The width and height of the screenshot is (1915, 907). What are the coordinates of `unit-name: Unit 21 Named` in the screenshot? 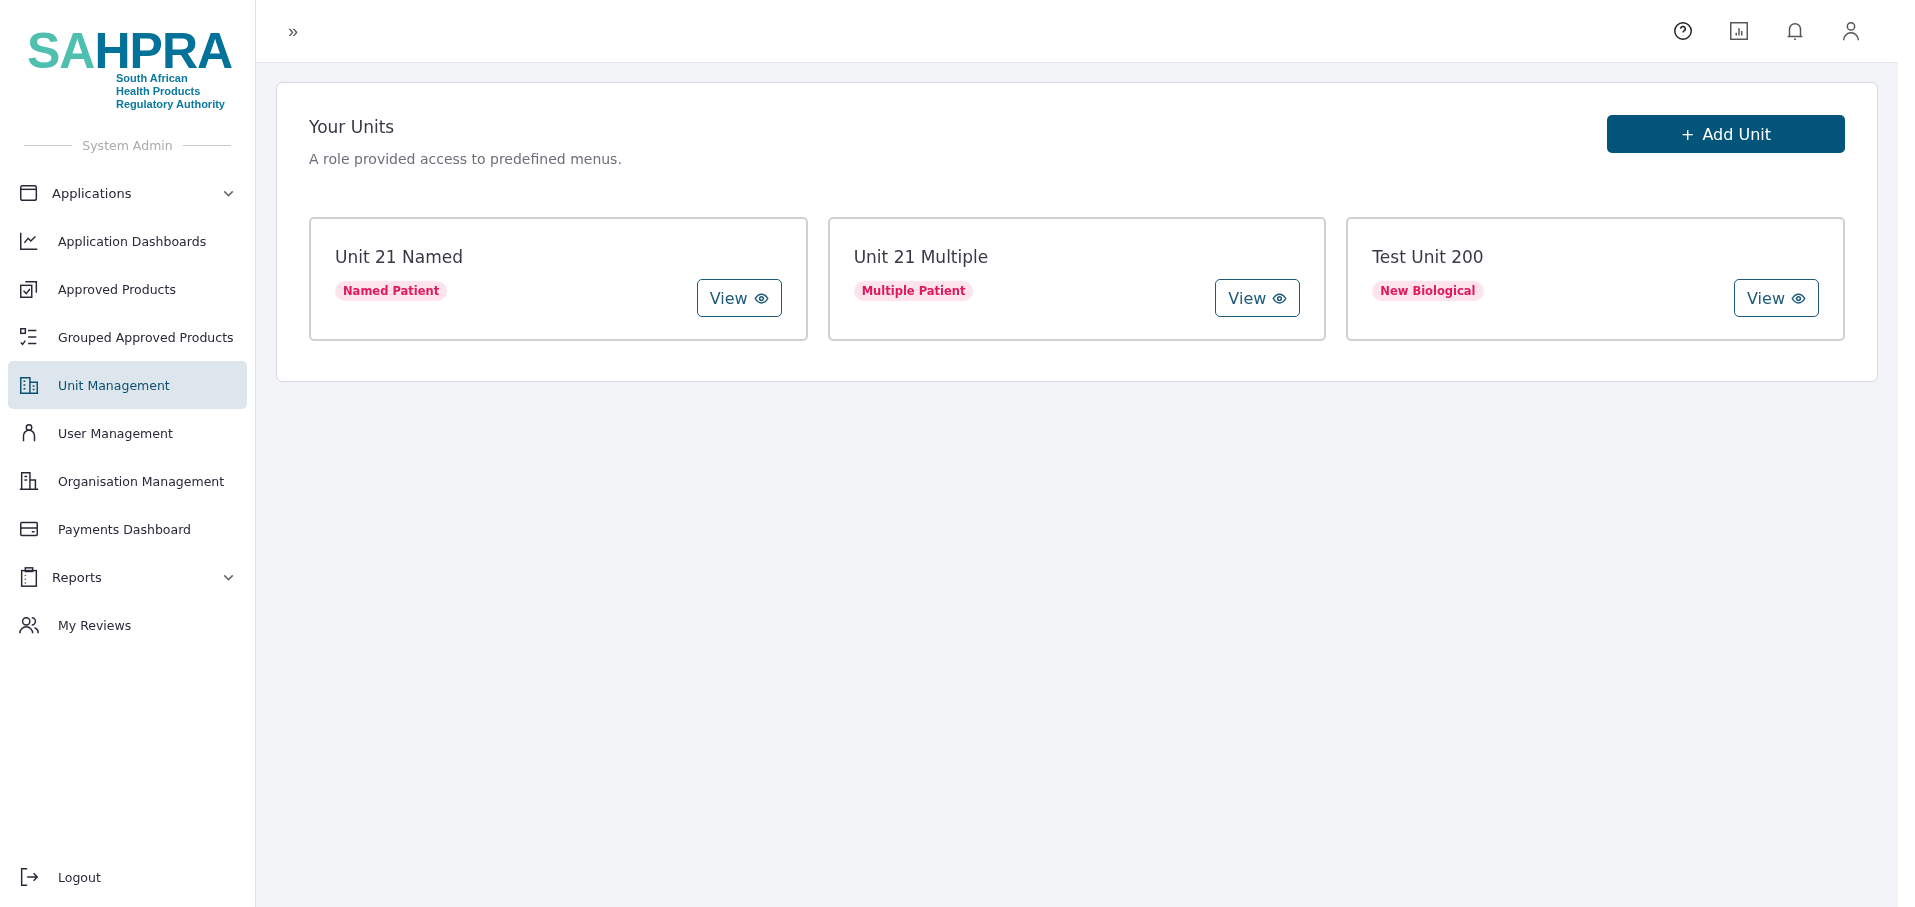 It's located at (399, 257).